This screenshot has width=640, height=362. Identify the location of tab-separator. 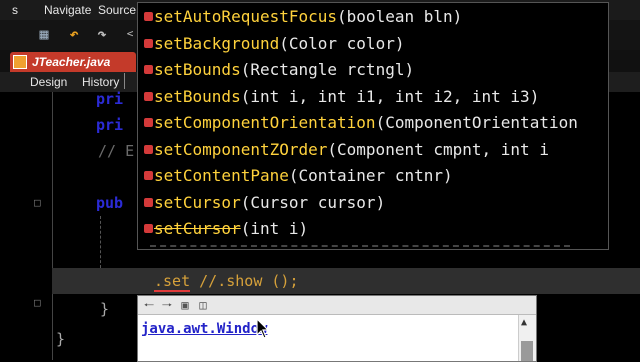
(124, 81).